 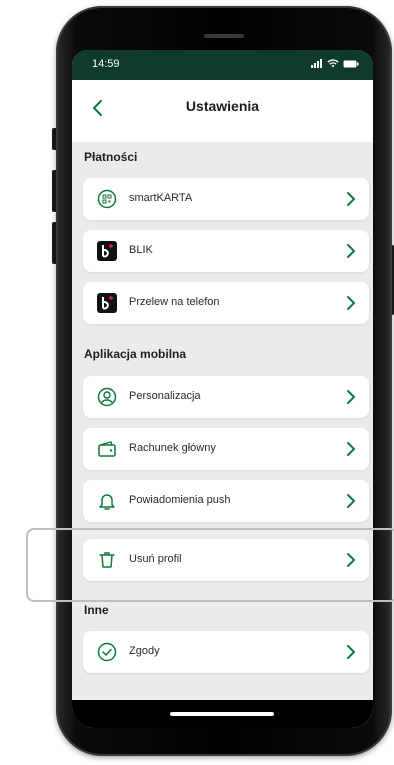 What do you see at coordinates (161, 198) in the screenshot?
I see `settings-item-label: smartKARTA` at bounding box center [161, 198].